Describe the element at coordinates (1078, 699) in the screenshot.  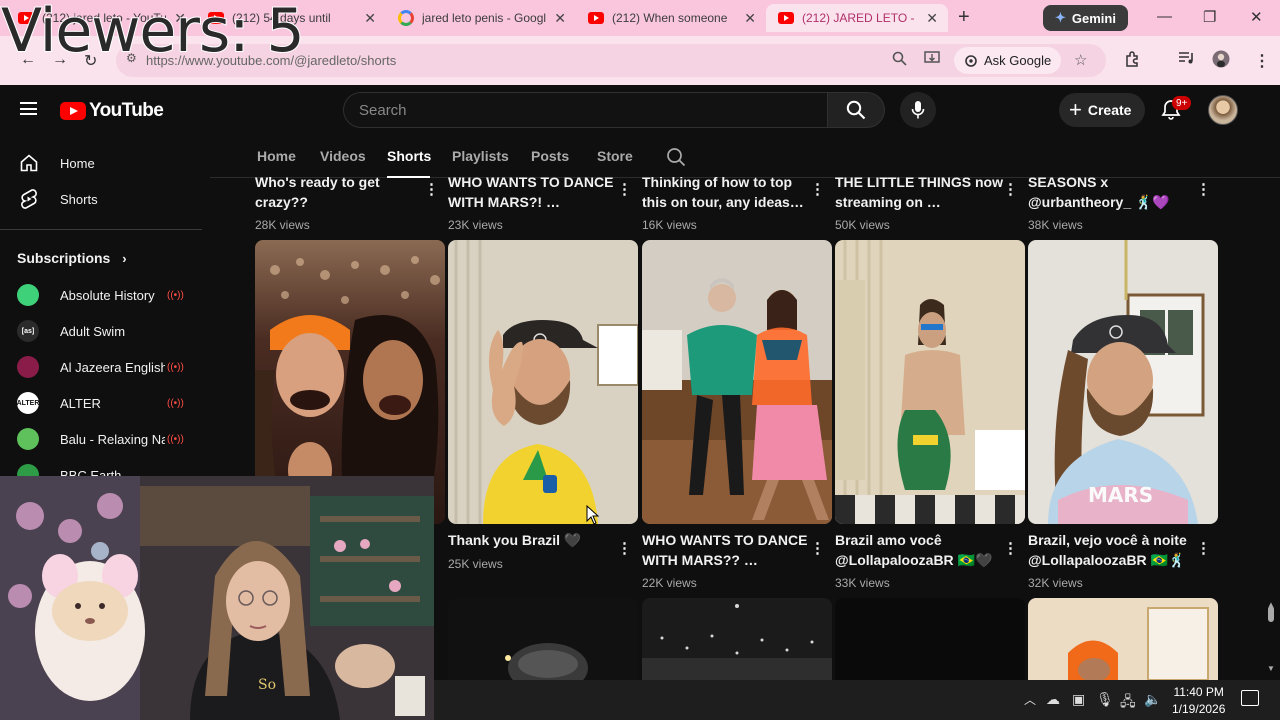
I see `app-tray-icon: ▣` at that location.